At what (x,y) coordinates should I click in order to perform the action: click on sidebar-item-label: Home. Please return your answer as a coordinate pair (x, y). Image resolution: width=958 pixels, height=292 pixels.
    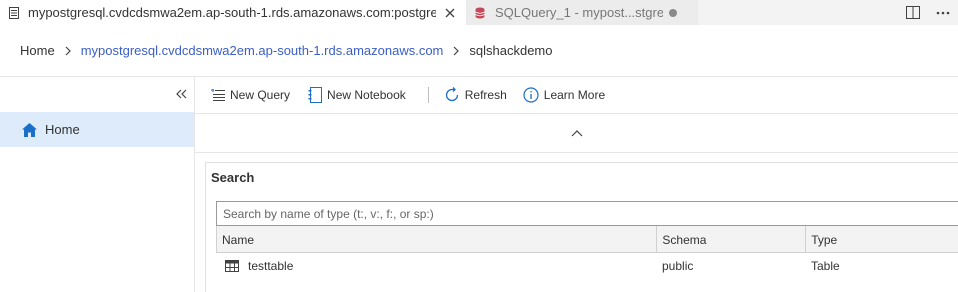
    Looking at the image, I should click on (62, 129).